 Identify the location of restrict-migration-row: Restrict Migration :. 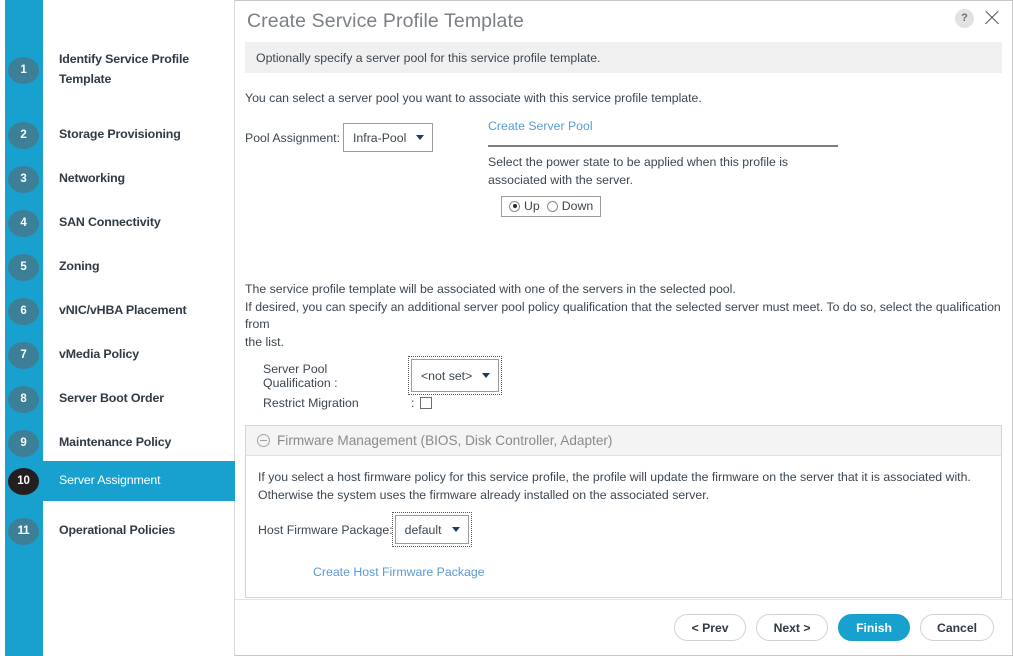
(348, 403).